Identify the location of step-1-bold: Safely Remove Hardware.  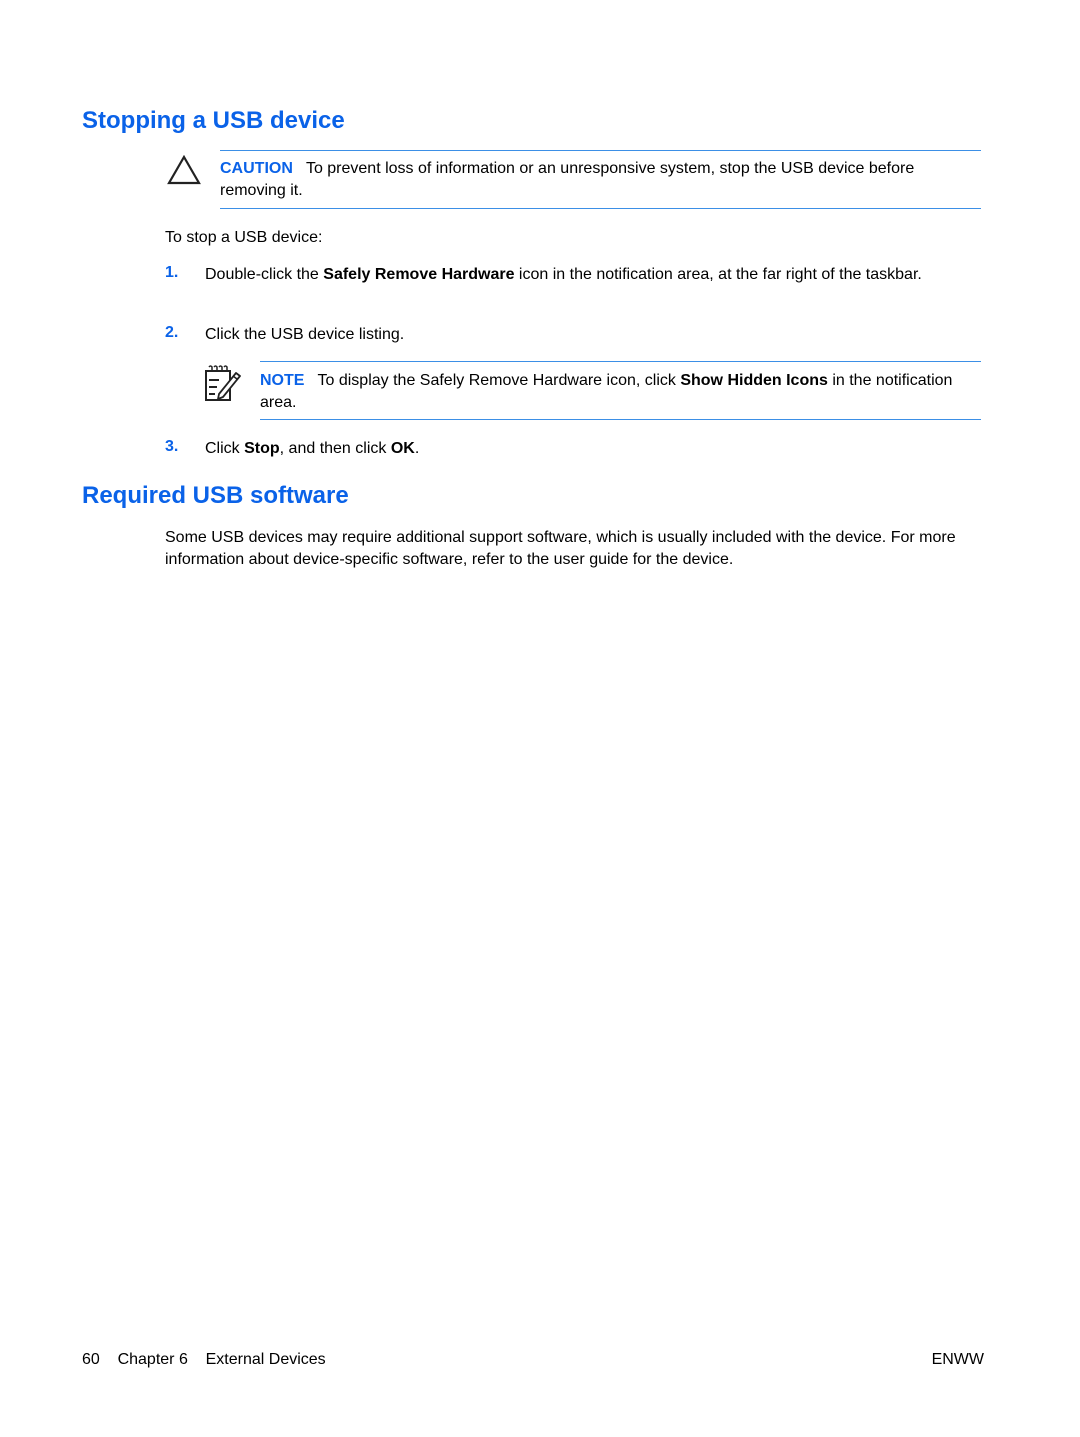
(419, 274).